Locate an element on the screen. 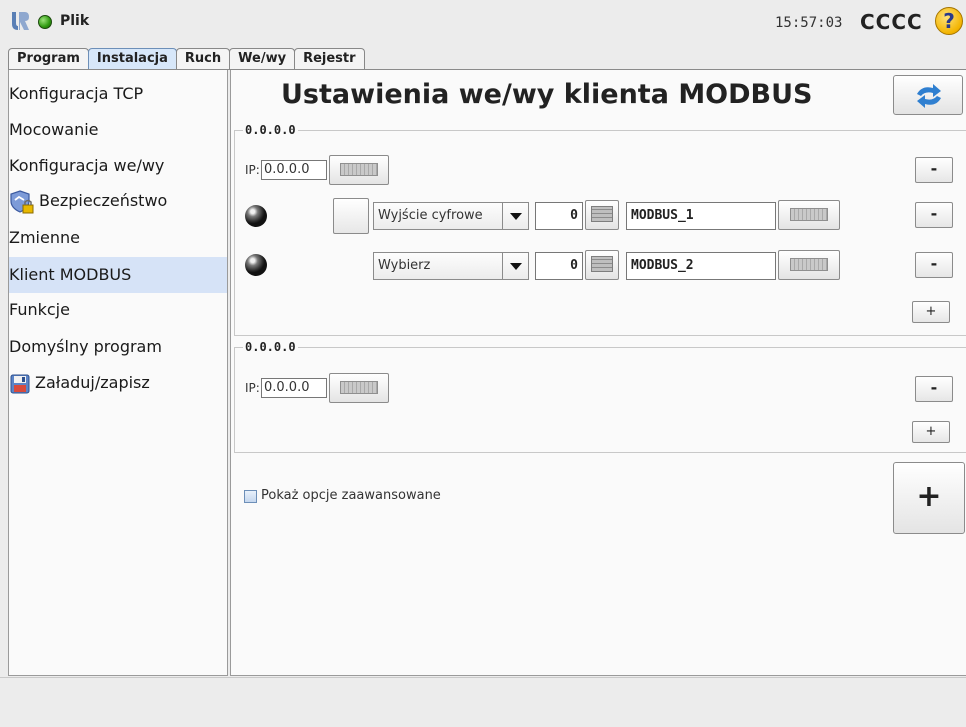 The height and width of the screenshot is (727, 966). sidebar-item-modbus-client: Klient MODBUS is located at coordinates (118, 275).